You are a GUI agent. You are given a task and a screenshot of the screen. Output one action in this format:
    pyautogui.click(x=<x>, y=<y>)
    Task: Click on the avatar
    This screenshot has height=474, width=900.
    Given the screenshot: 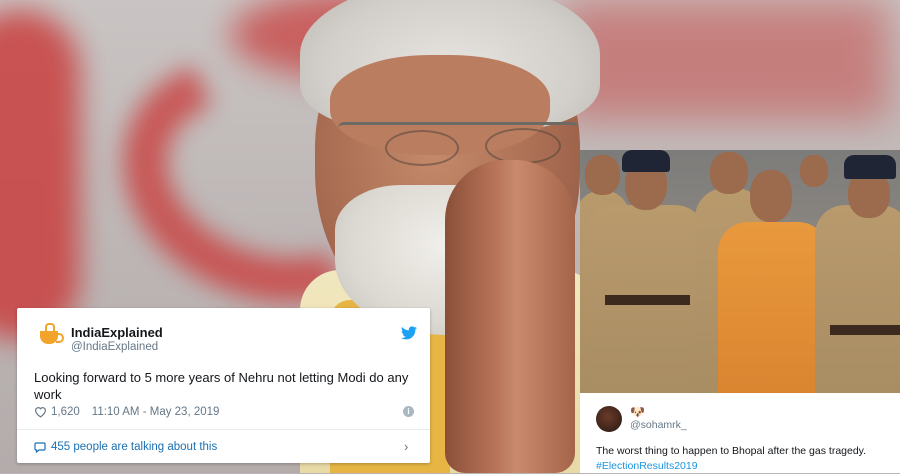 What is the action you would take?
    pyautogui.click(x=609, y=419)
    